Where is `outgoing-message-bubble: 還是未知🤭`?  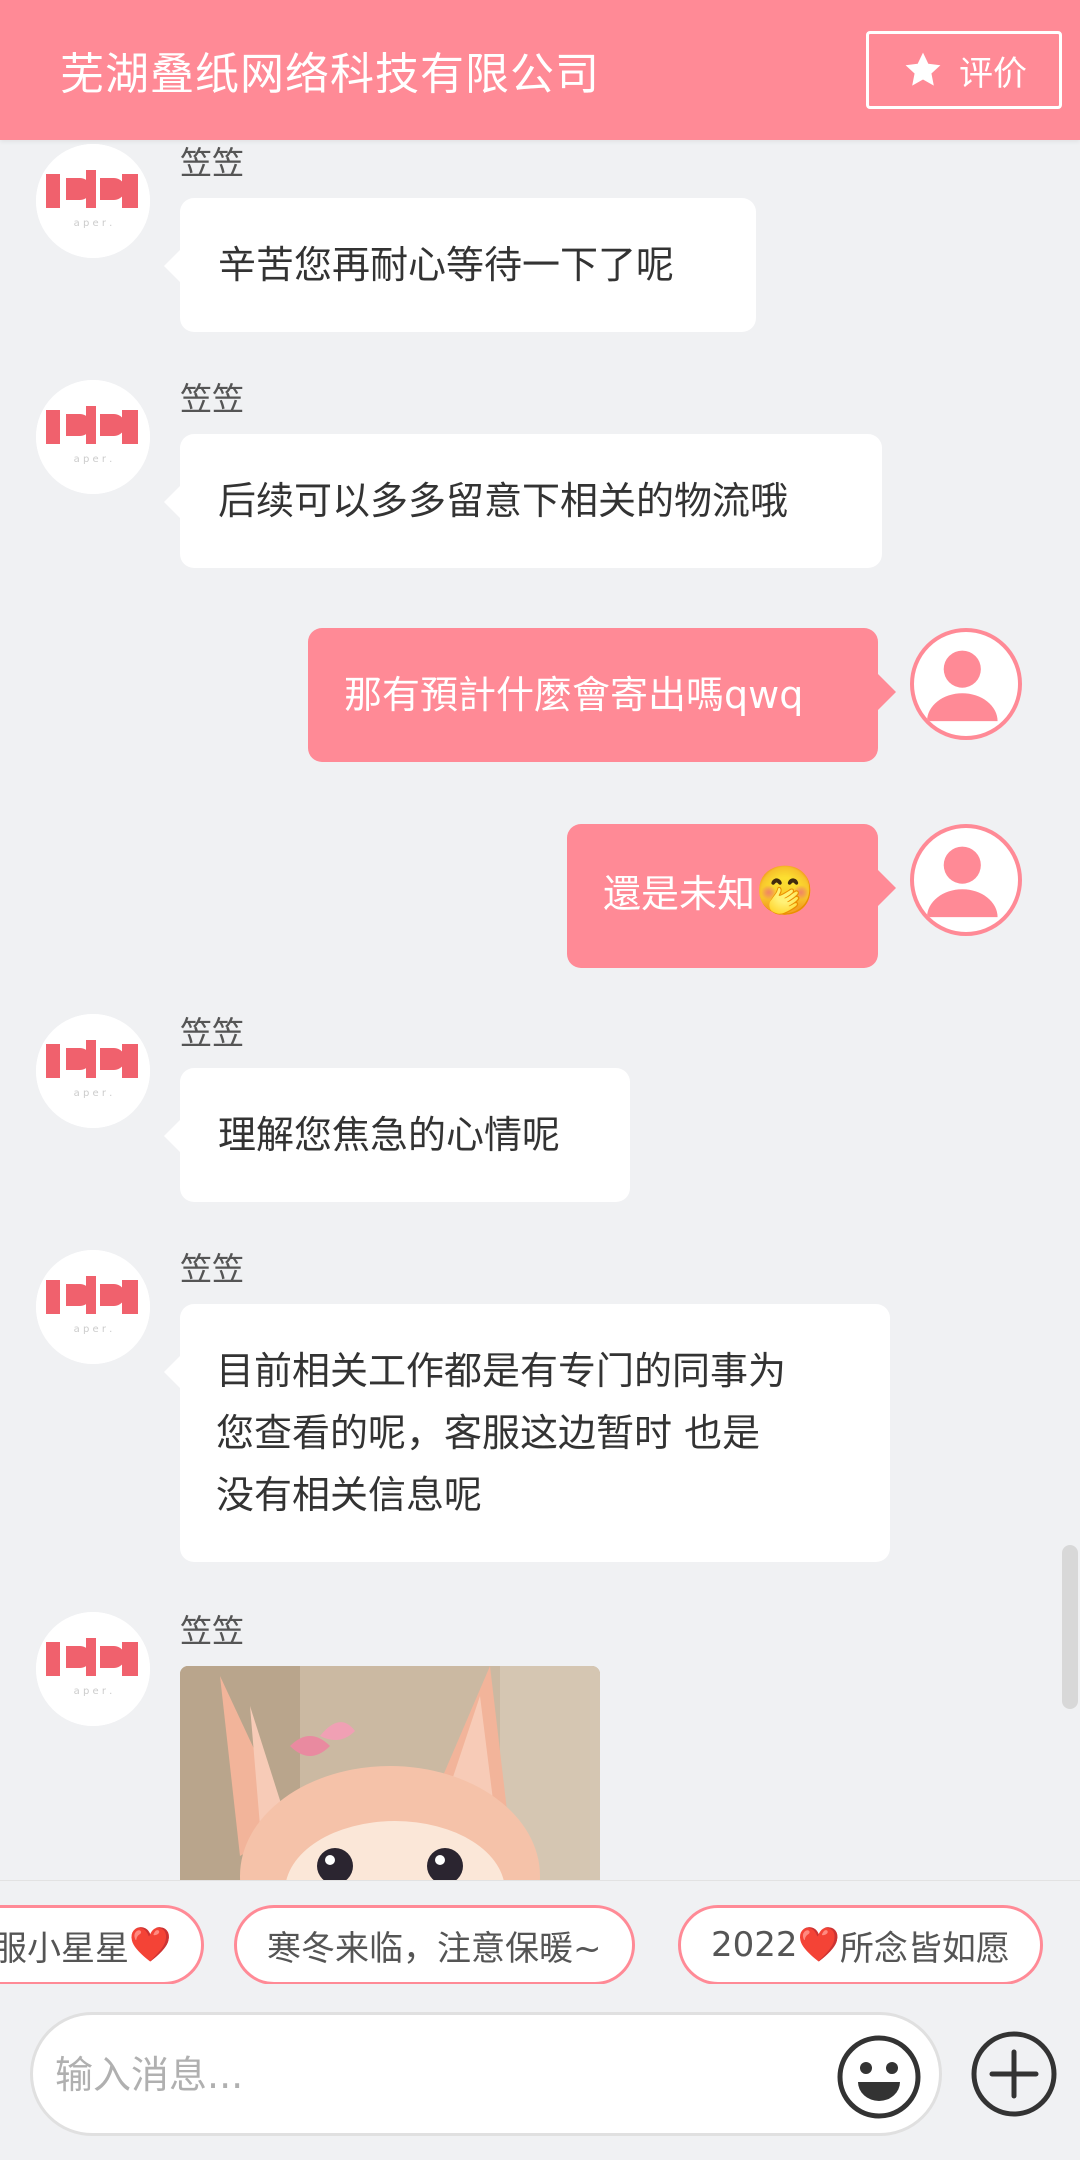 outgoing-message-bubble: 還是未知🤭 is located at coordinates (731, 896).